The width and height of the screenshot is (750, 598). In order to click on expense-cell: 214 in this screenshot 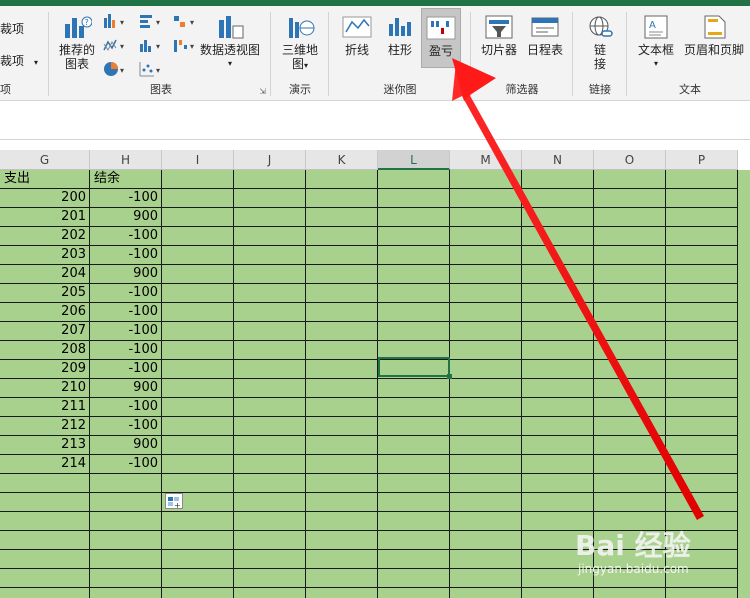, I will do `click(45, 464)`.